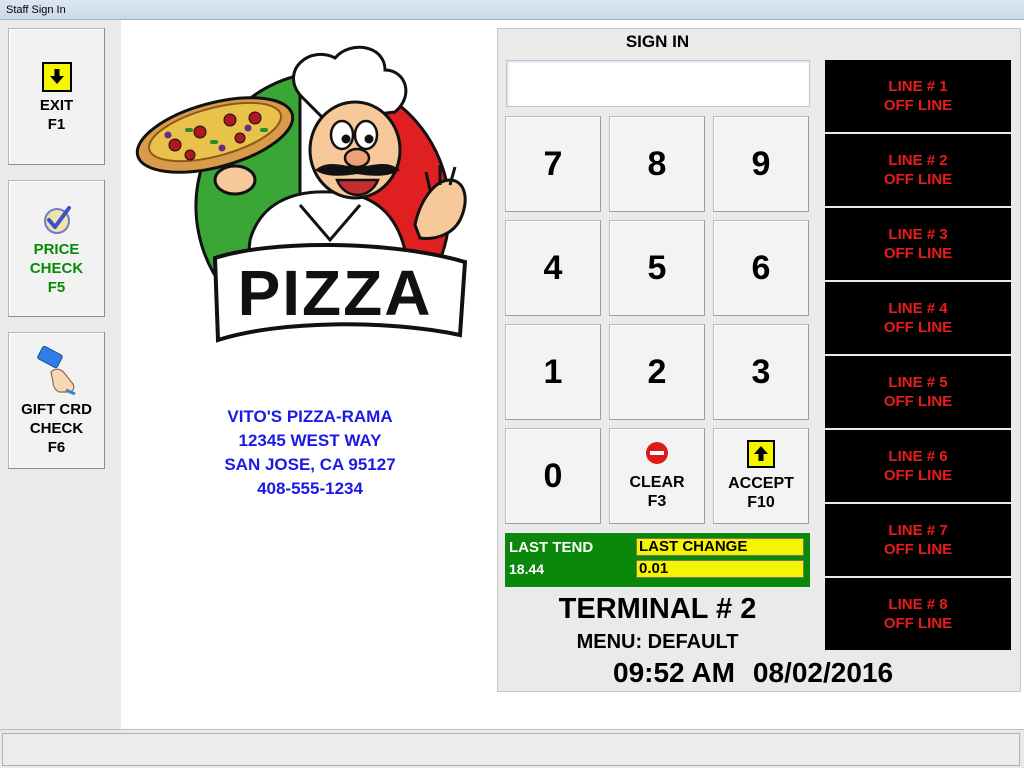 Image resolution: width=1024 pixels, height=768 pixels. I want to click on line-status-8: LINE # 8 OFF LINE, so click(918, 614).